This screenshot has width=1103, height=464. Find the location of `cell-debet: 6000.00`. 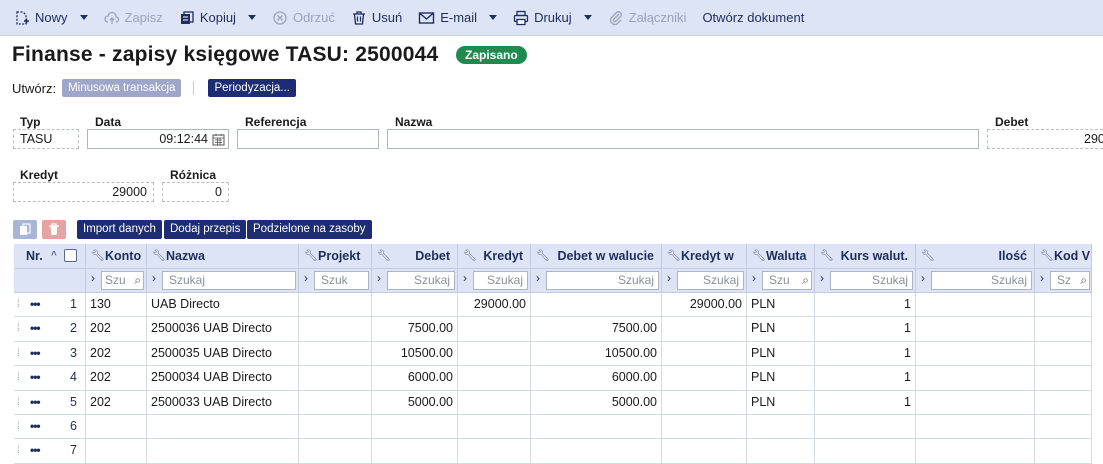

cell-debet: 6000.00 is located at coordinates (415, 378).